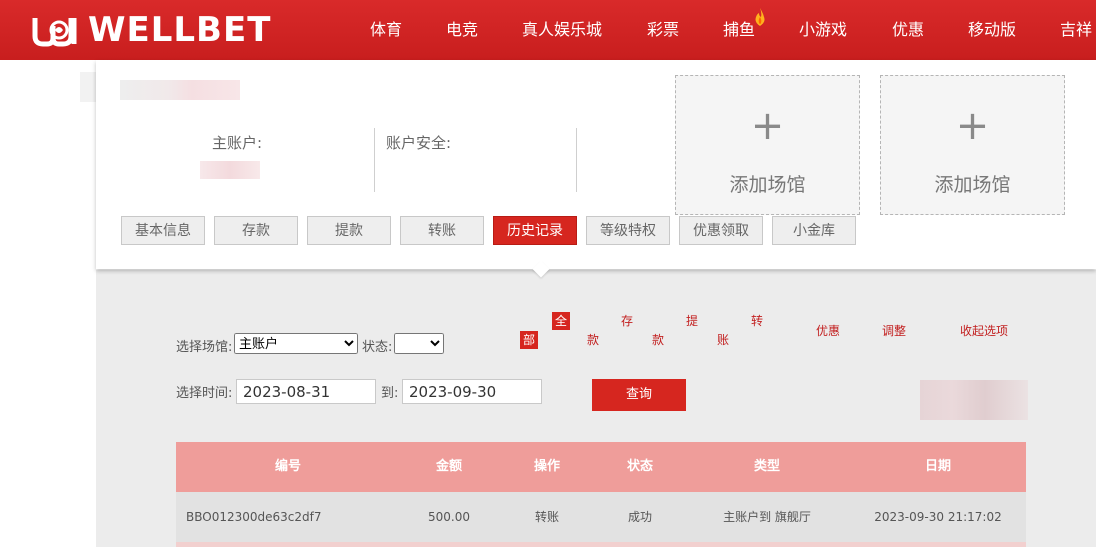 This screenshot has width=1096, height=547. Describe the element at coordinates (757, 321) in the screenshot. I see `filter-transfer: 转` at that location.